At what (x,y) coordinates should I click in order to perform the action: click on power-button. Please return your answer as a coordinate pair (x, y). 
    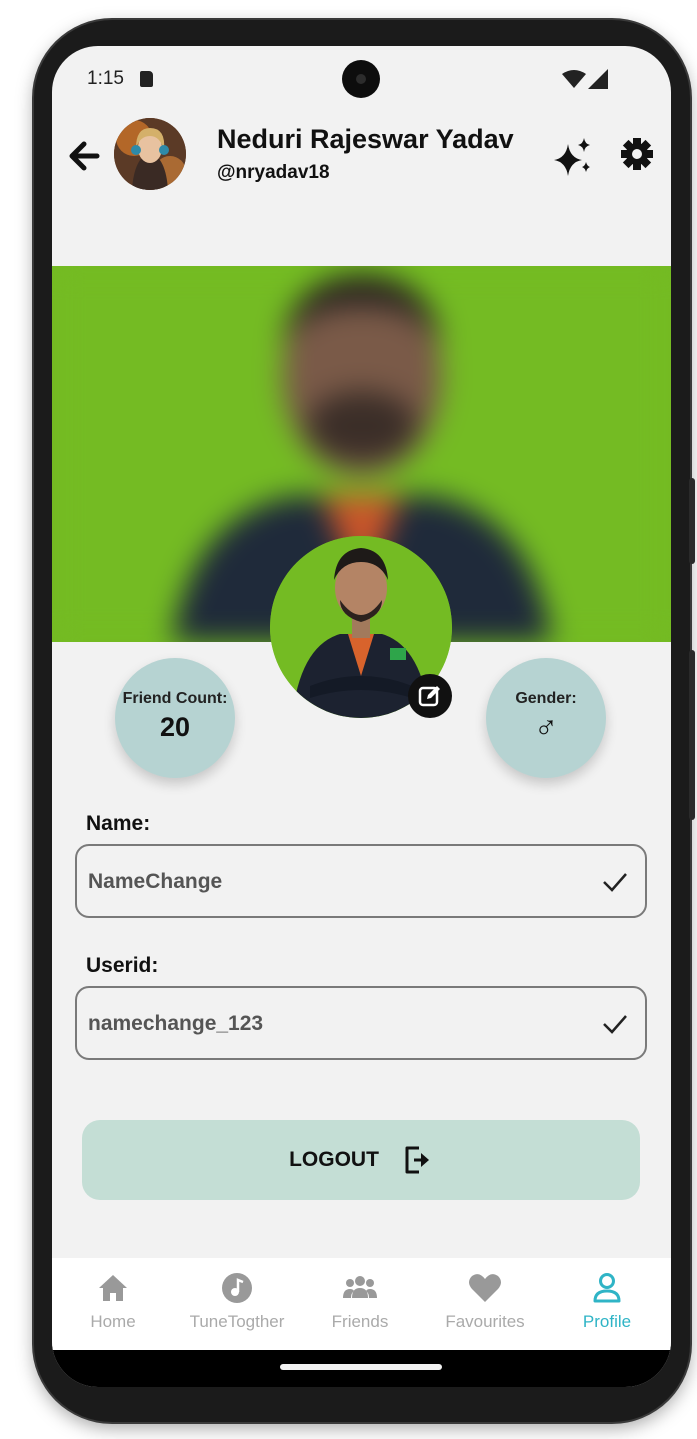
    Looking at the image, I should click on (692, 521).